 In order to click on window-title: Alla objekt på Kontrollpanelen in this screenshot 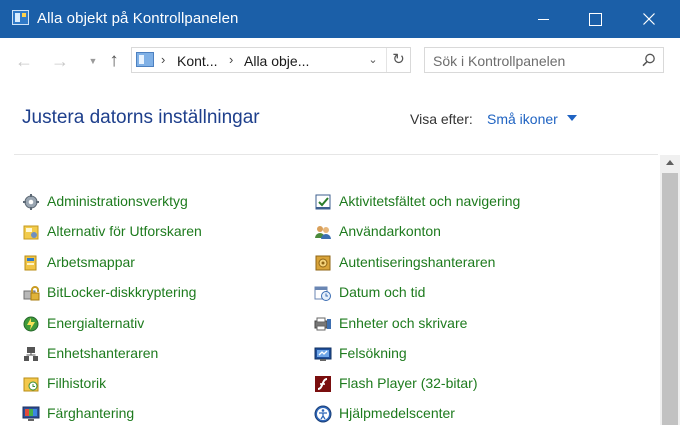, I will do `click(138, 18)`.